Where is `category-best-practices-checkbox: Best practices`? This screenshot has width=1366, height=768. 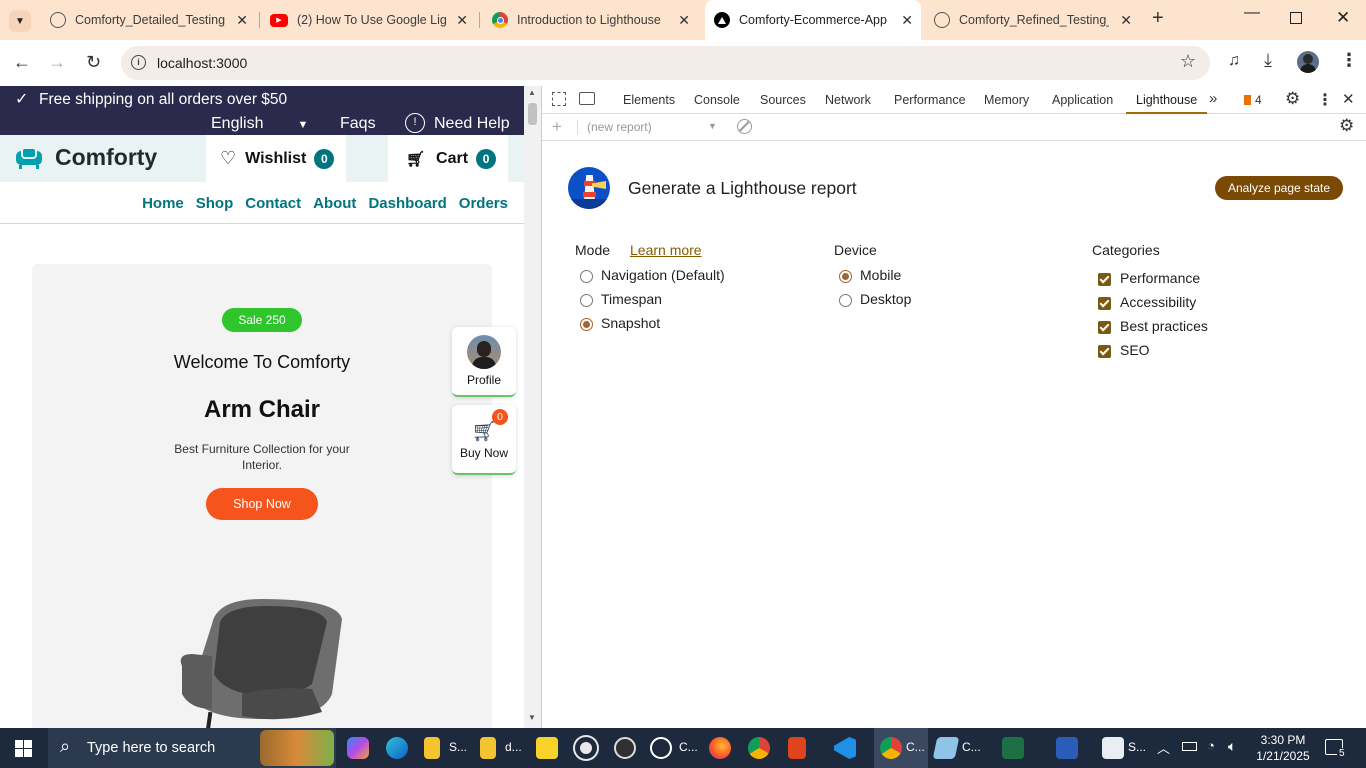
category-best-practices-checkbox: Best practices is located at coordinates (1153, 326).